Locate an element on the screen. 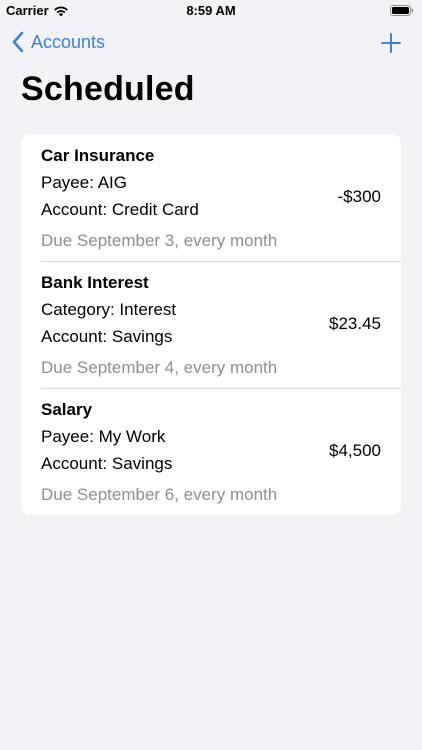 The width and height of the screenshot is (422, 750). status-bar: Carrier 8:59 AM is located at coordinates (211, 11).